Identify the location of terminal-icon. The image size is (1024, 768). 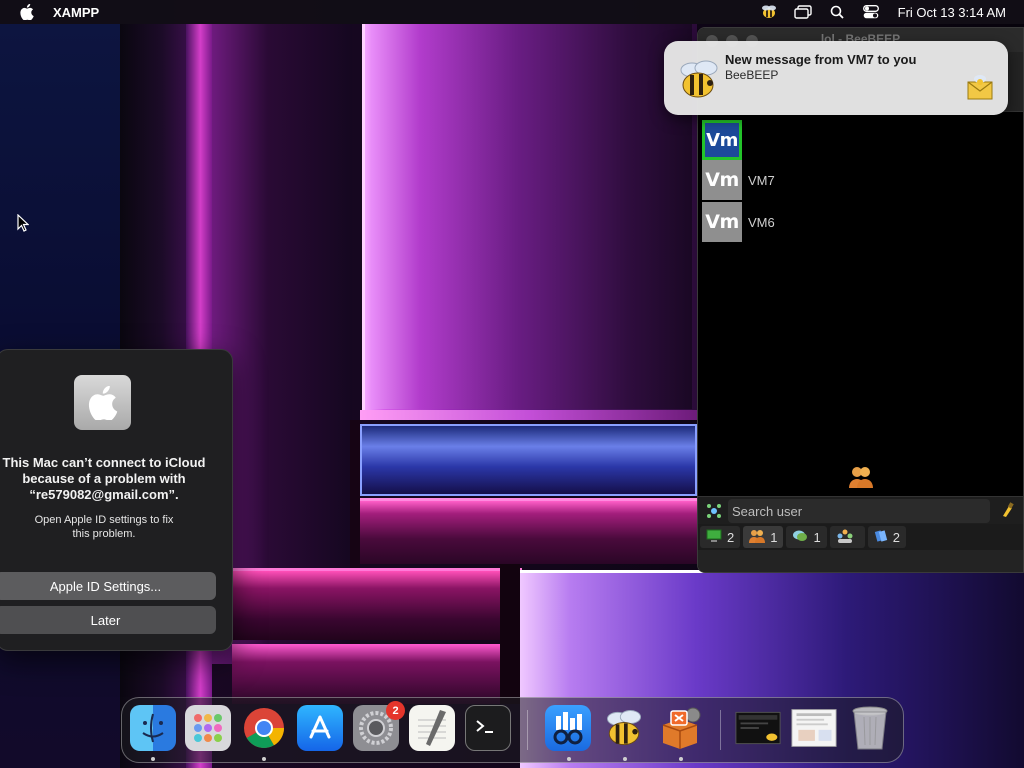
(488, 728).